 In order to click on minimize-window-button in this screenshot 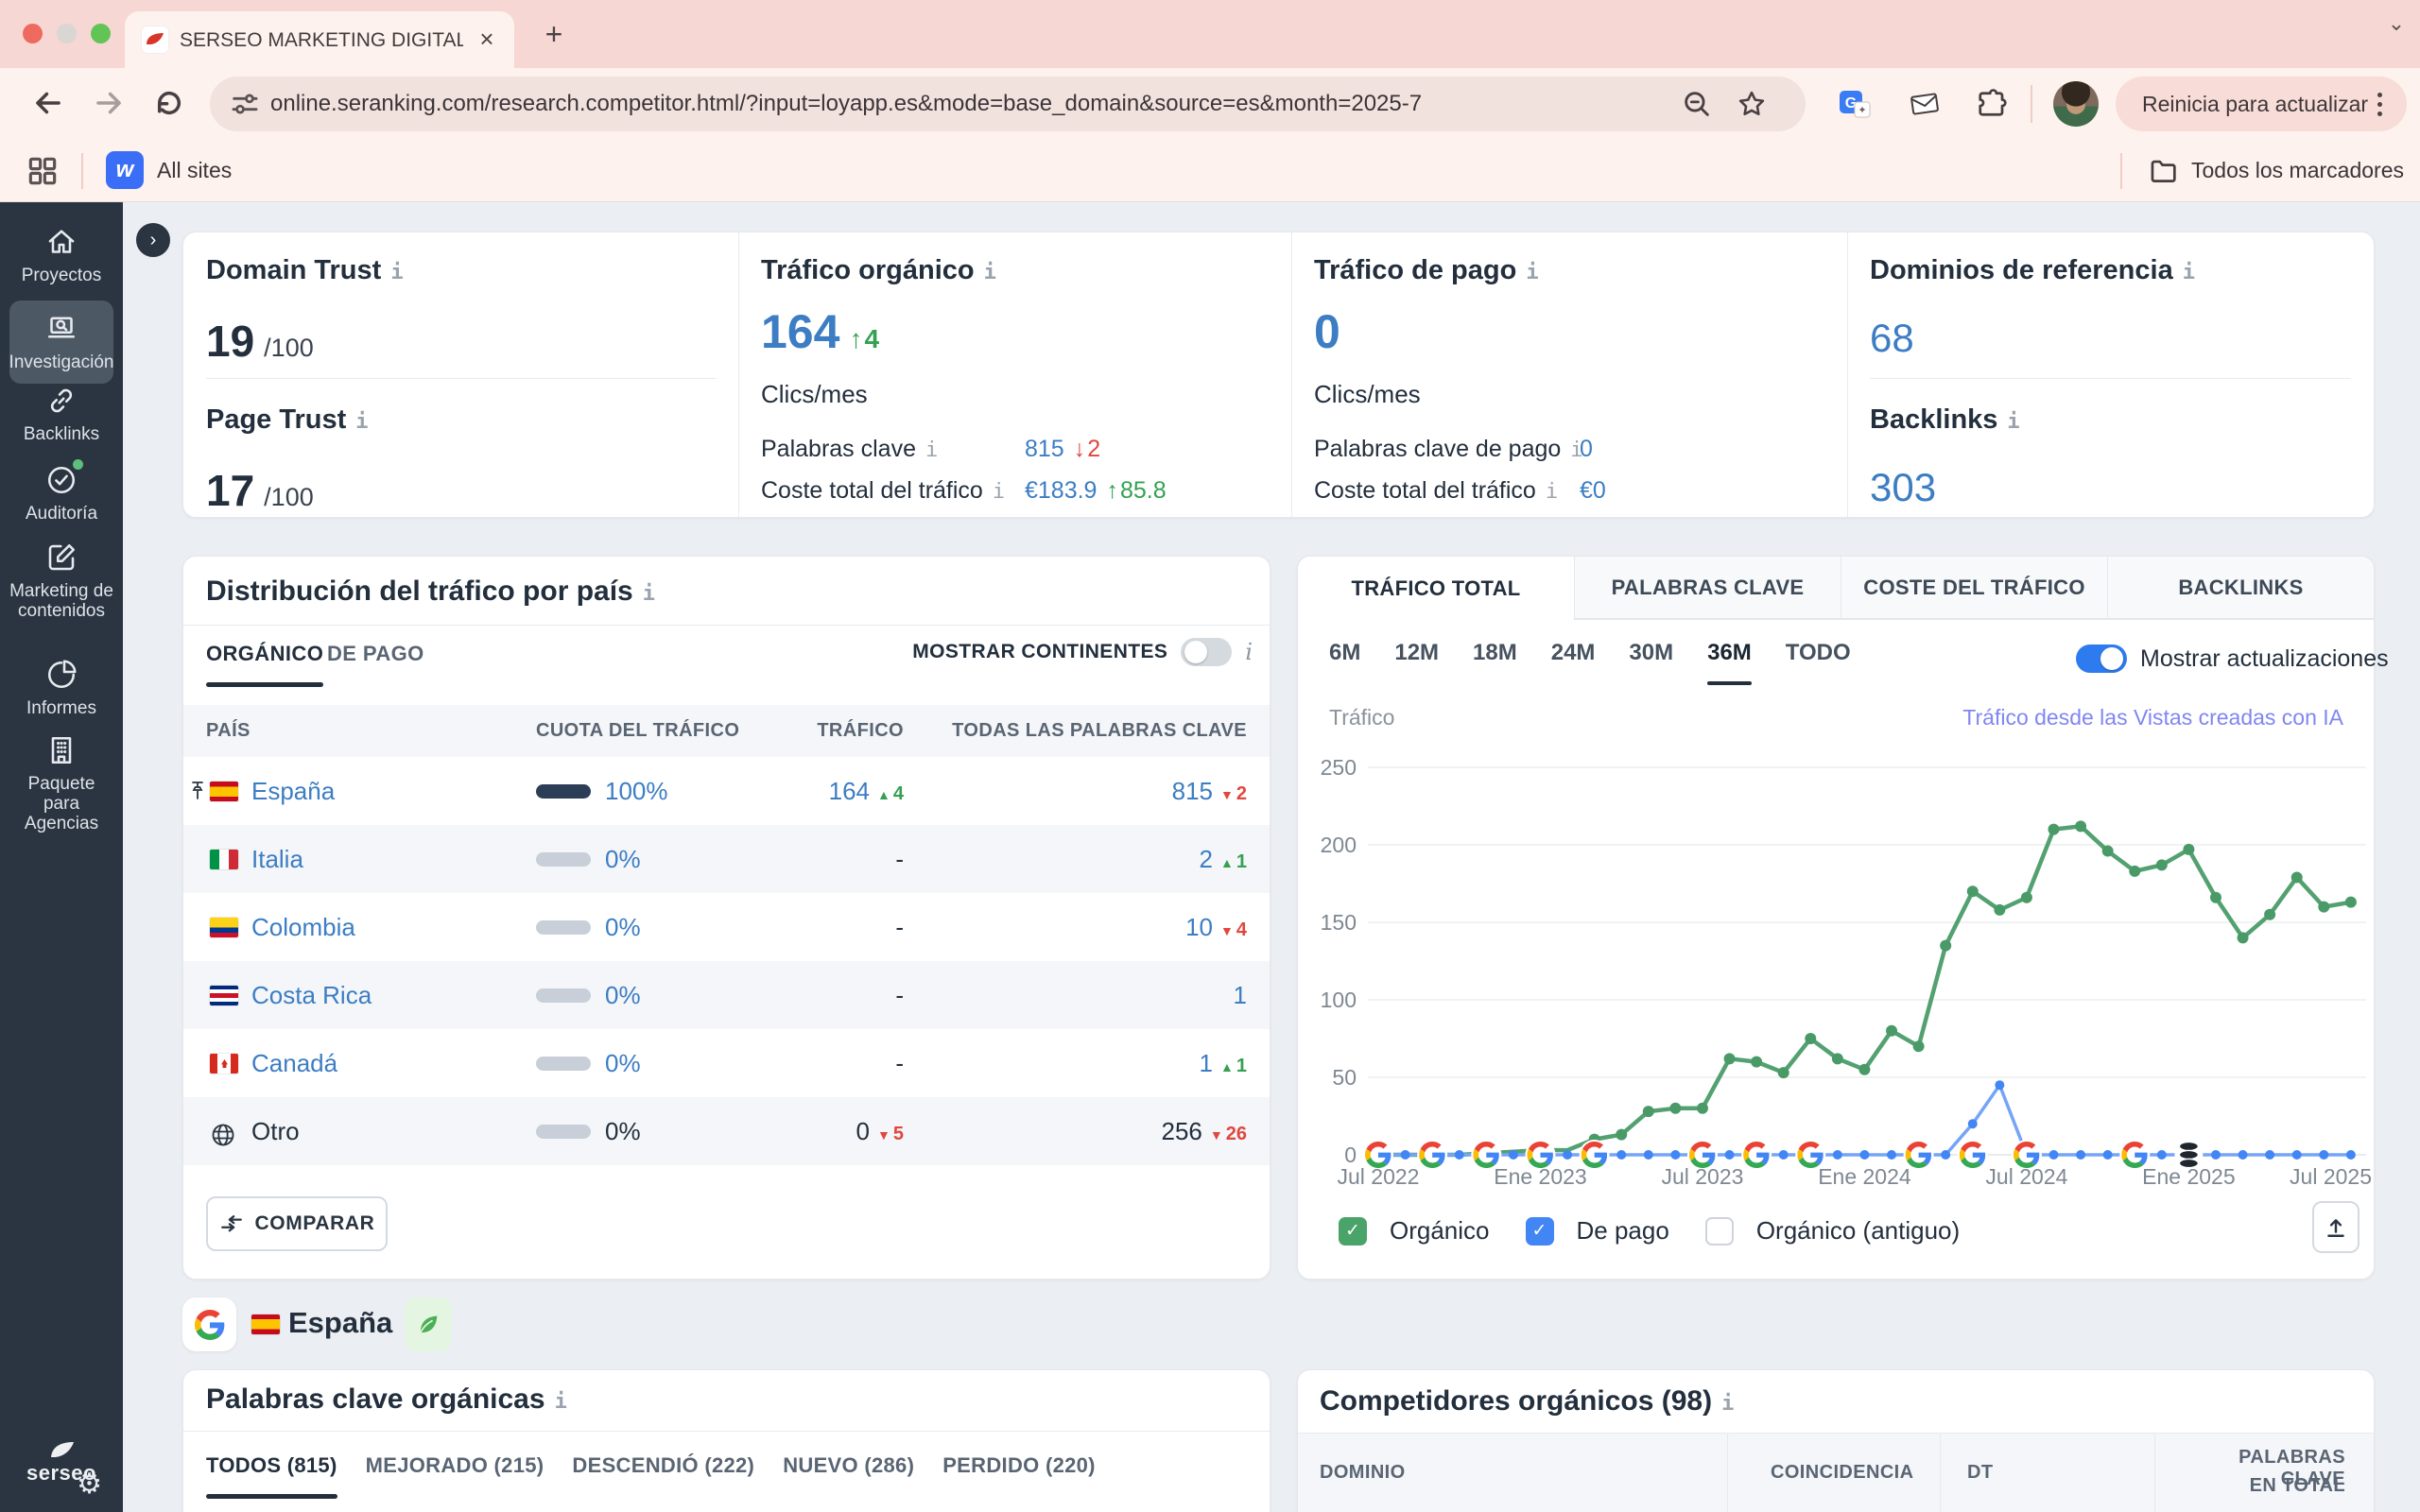, I will do `click(67, 33)`.